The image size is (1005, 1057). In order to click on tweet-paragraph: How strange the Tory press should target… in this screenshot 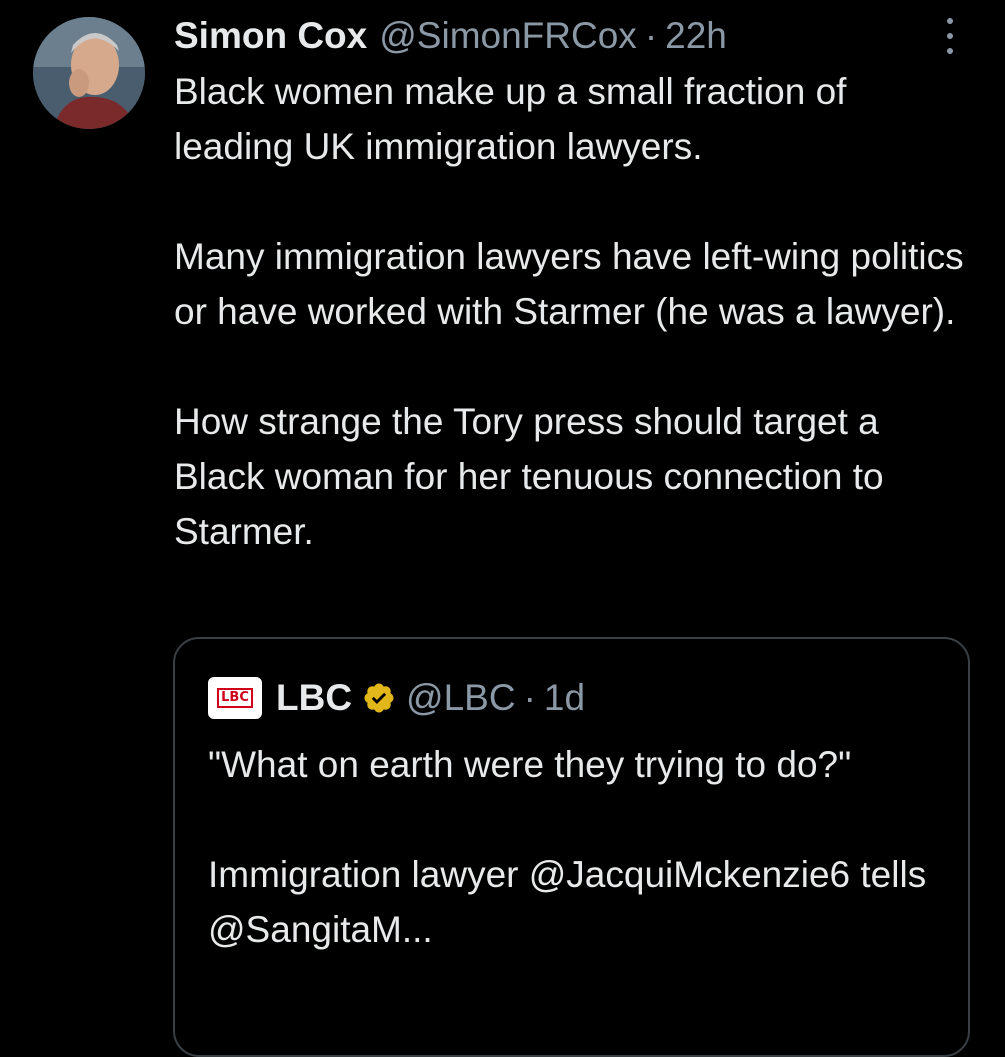, I will do `click(529, 476)`.